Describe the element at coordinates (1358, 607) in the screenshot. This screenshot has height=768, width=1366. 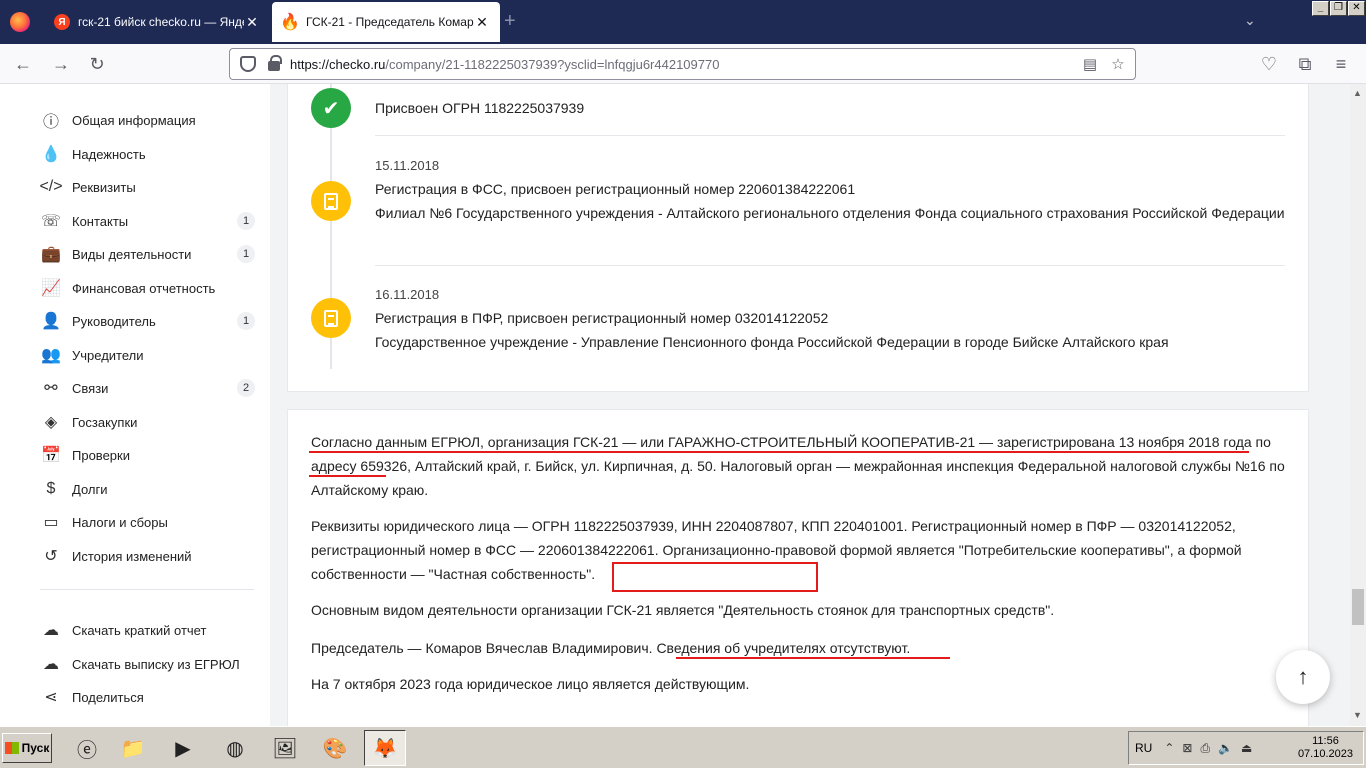
I see `scroll-thumb` at that location.